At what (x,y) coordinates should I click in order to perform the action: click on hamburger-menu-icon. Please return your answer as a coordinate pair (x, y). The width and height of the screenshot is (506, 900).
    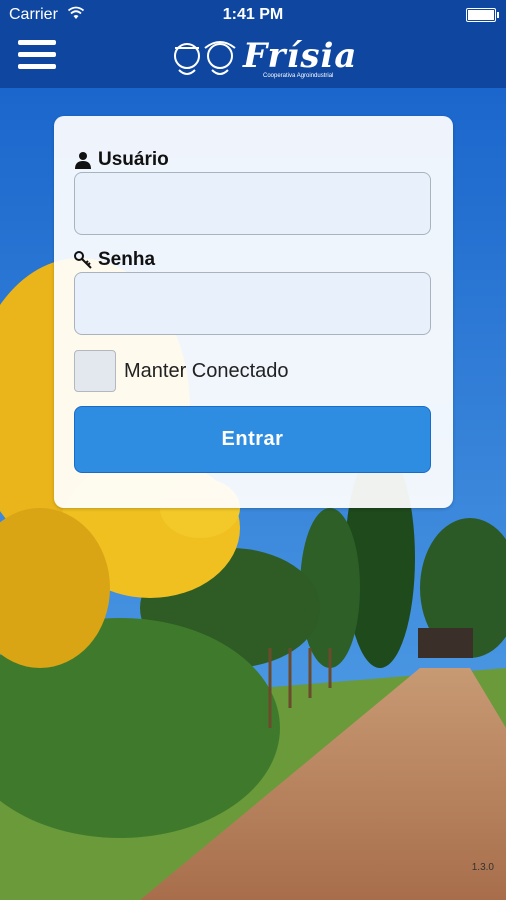
    Looking at the image, I should click on (37, 57).